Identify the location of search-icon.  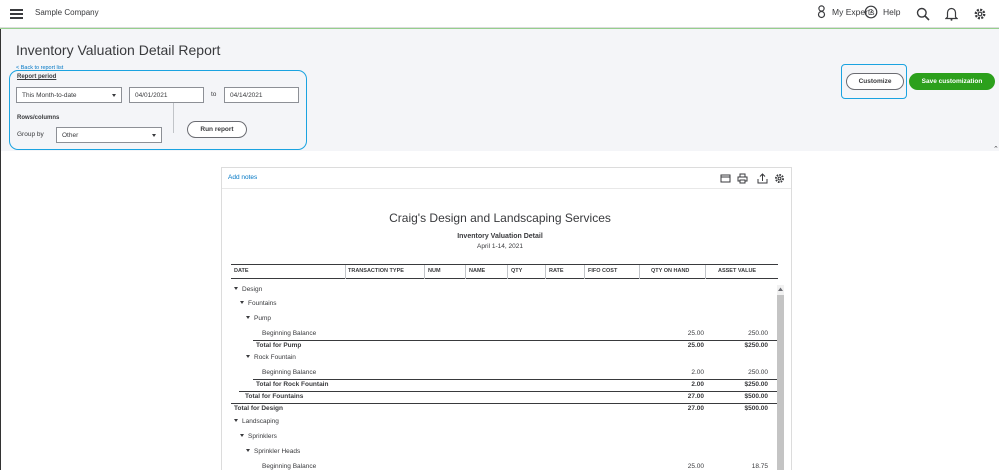
(923, 14).